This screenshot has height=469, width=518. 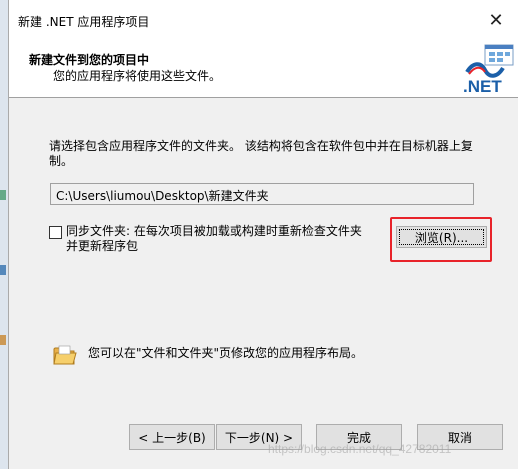 What do you see at coordinates (216, 239) in the screenshot?
I see `sync-folder-label: 同步文件夹: 在每次项目被加载或构建时重新检查文件夹并更新程序包` at bounding box center [216, 239].